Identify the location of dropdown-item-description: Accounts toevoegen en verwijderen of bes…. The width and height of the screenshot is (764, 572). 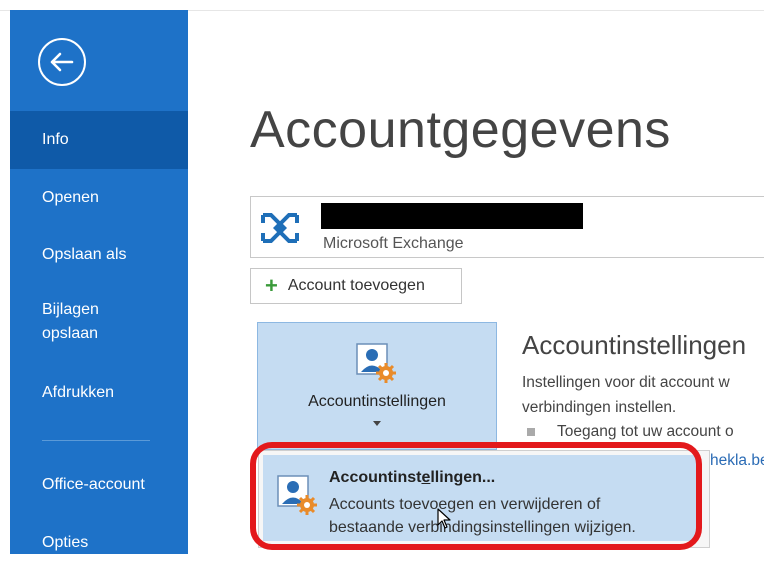
(482, 516).